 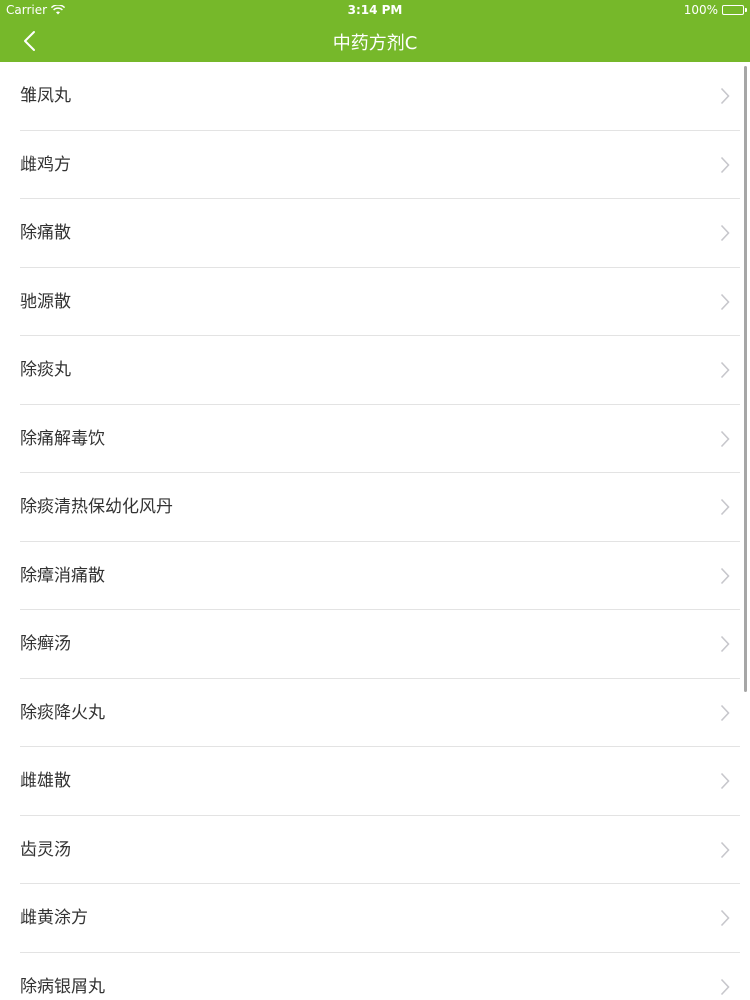 I want to click on navigation-bar: 中药方剂C, so click(x=375, y=41).